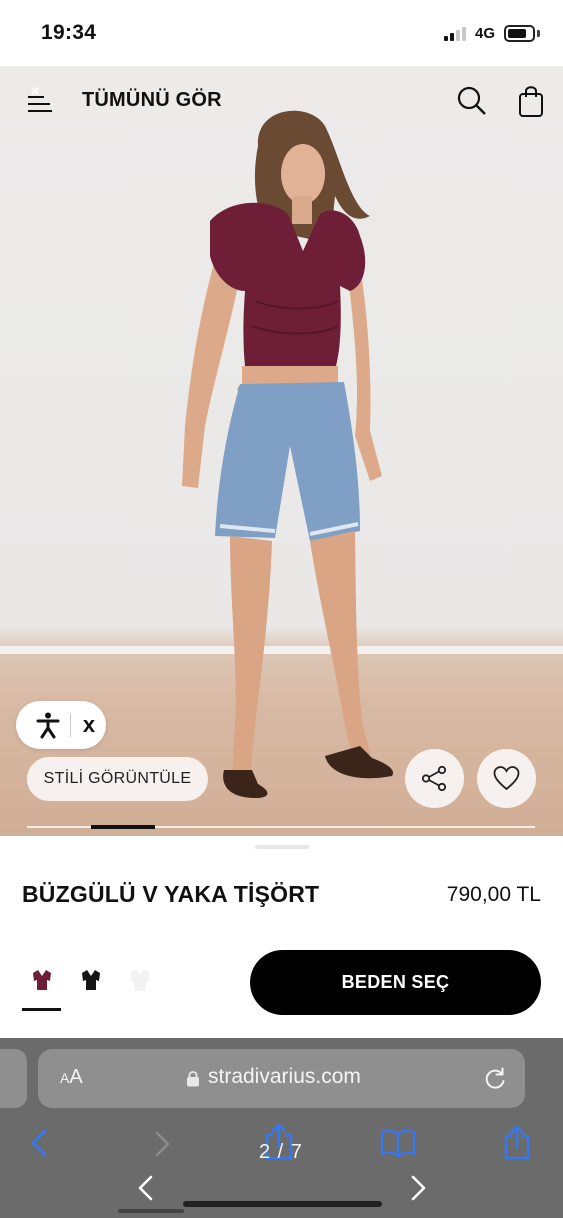 The width and height of the screenshot is (563, 1218). Describe the element at coordinates (281, 33) in the screenshot. I see `status-bar: 19:34 4G` at that location.